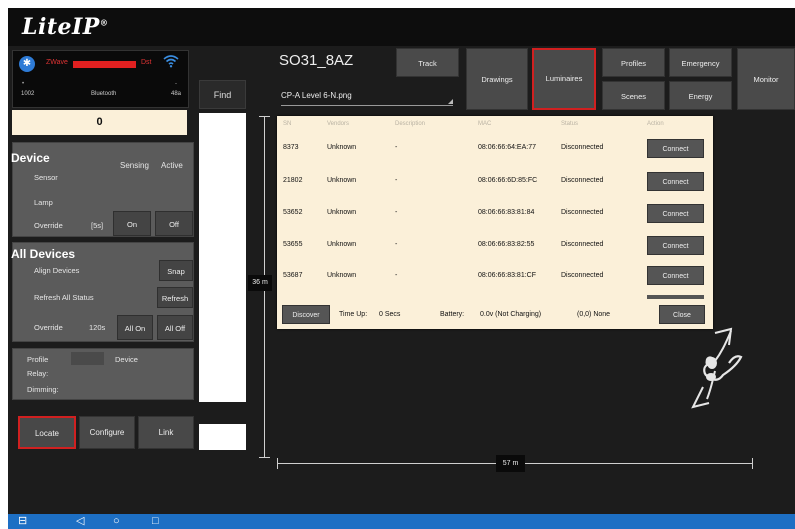 This screenshot has height=529, width=795. What do you see at coordinates (401, 521) in the screenshot?
I see `android-nav-bar: ⊟ ◁ ○ □` at bounding box center [401, 521].